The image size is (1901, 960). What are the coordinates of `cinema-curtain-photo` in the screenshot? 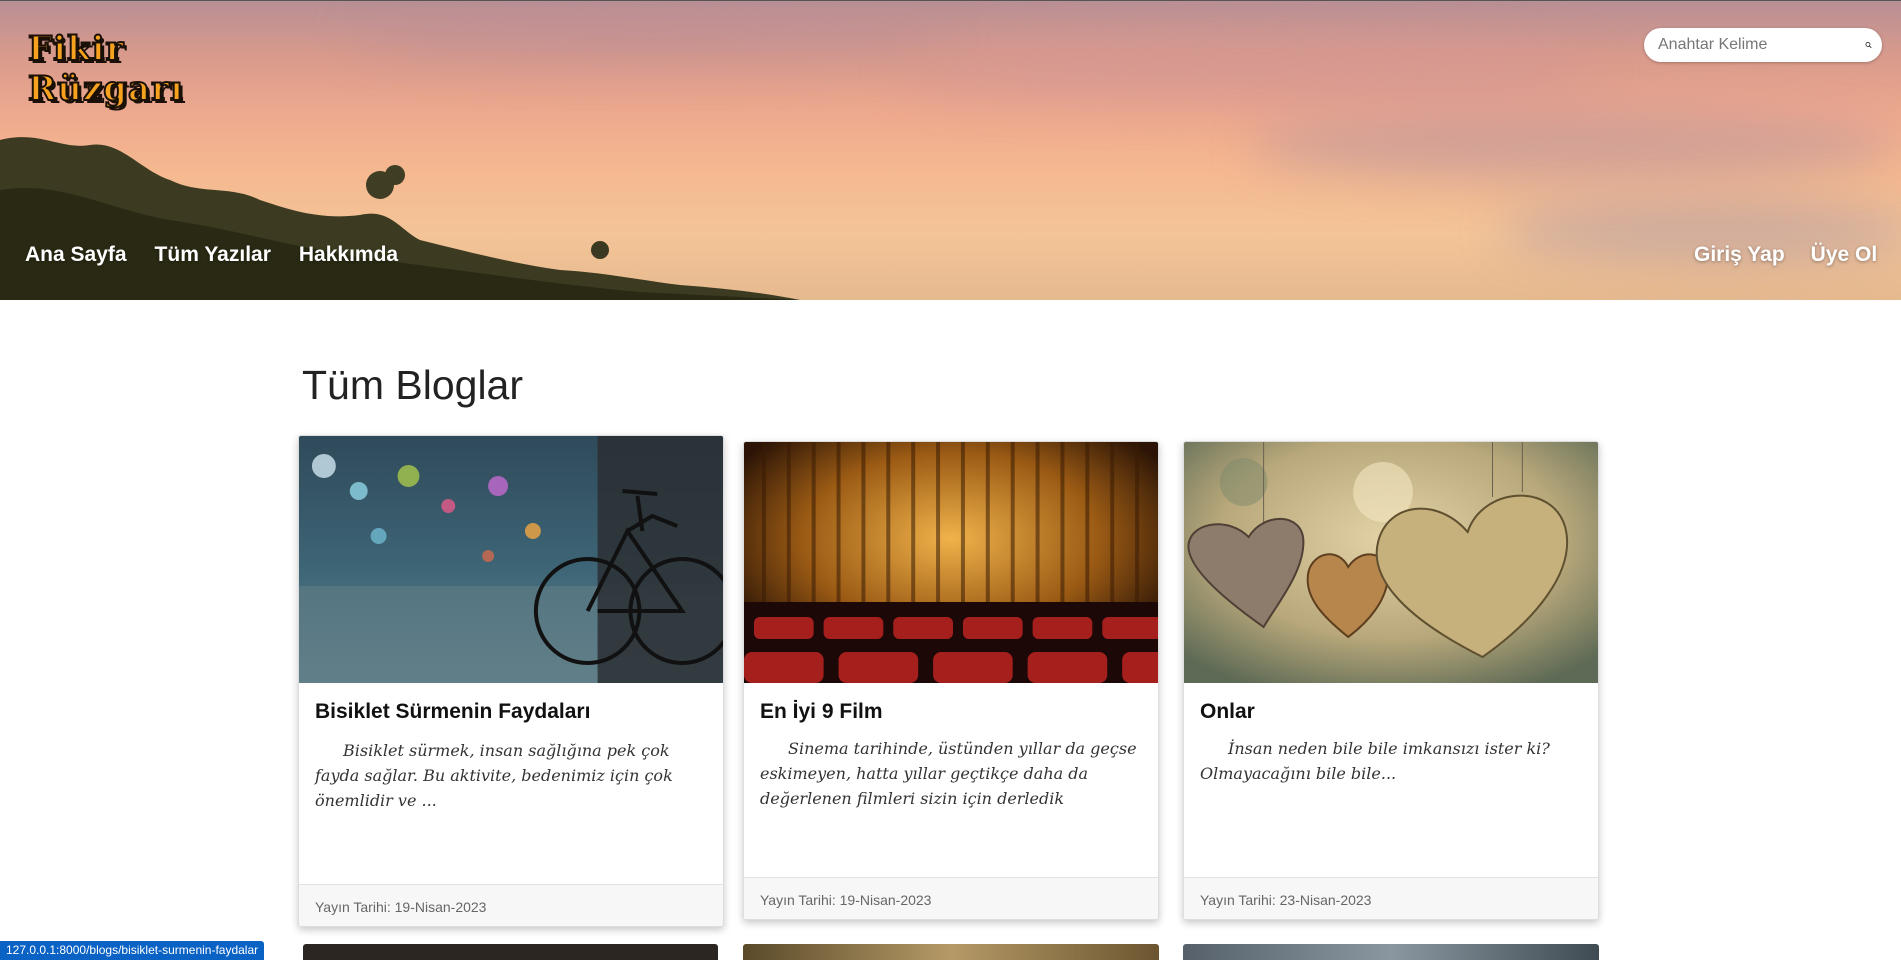 It's located at (951, 562).